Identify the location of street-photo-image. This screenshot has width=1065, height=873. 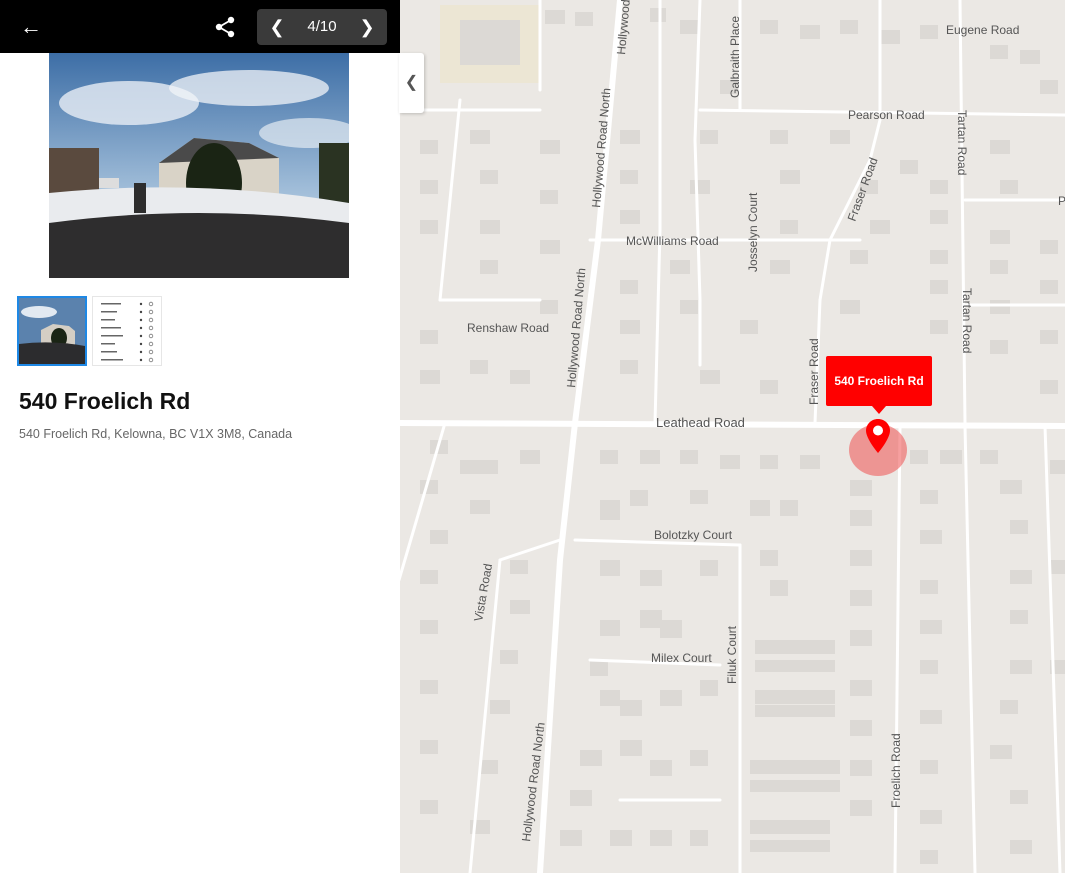
(199, 165).